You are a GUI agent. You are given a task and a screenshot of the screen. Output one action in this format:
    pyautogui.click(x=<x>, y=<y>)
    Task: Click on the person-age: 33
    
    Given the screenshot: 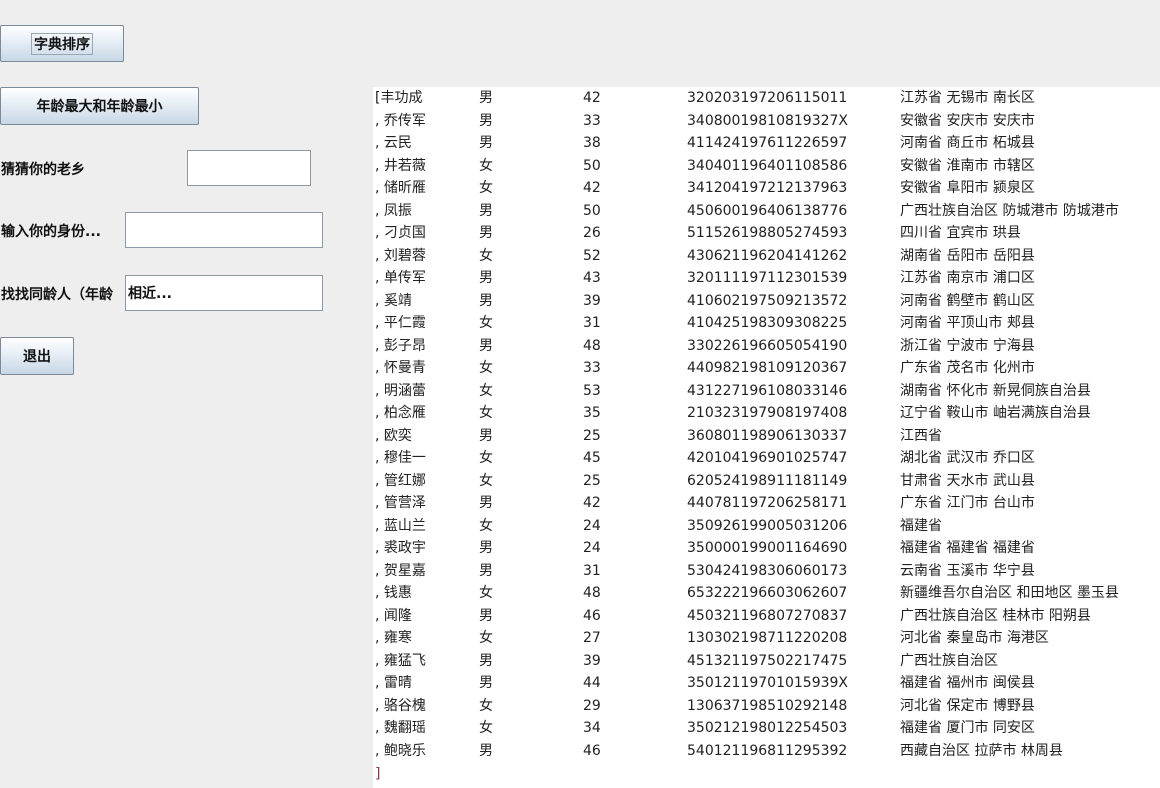 What is the action you would take?
    pyautogui.click(x=592, y=368)
    